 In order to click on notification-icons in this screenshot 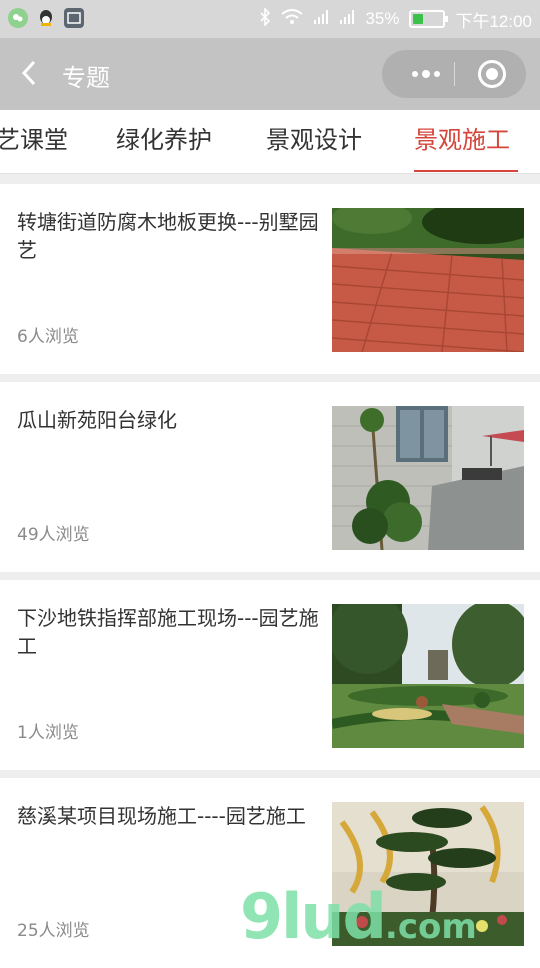, I will do `click(46, 18)`.